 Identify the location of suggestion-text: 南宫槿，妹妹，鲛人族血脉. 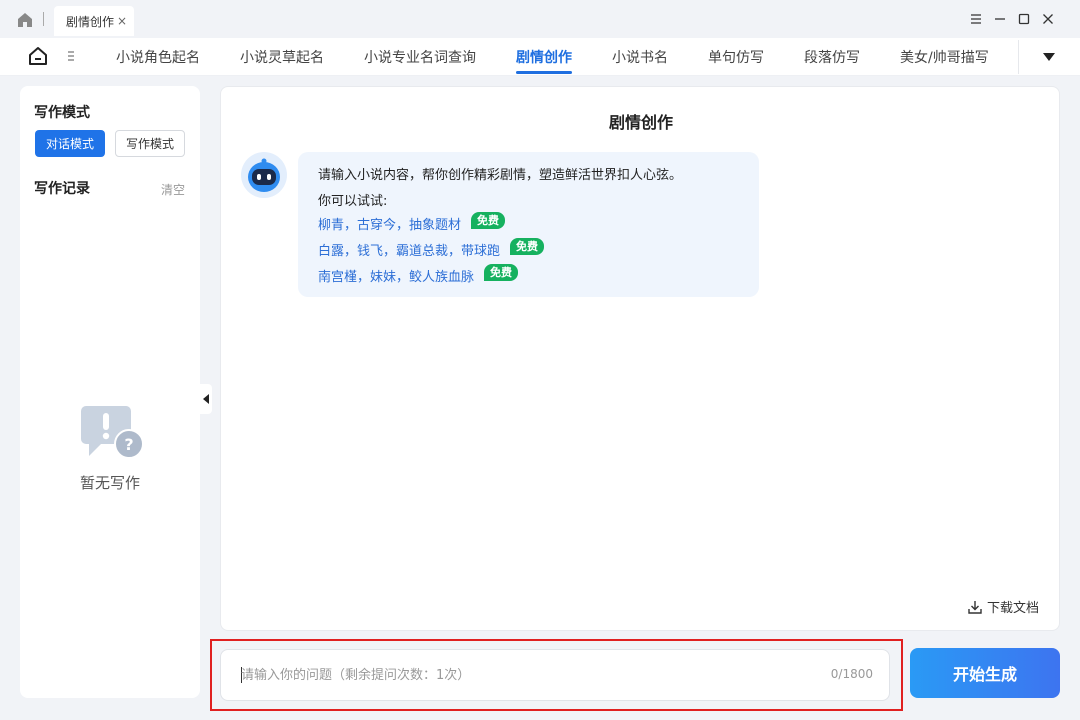
(396, 275).